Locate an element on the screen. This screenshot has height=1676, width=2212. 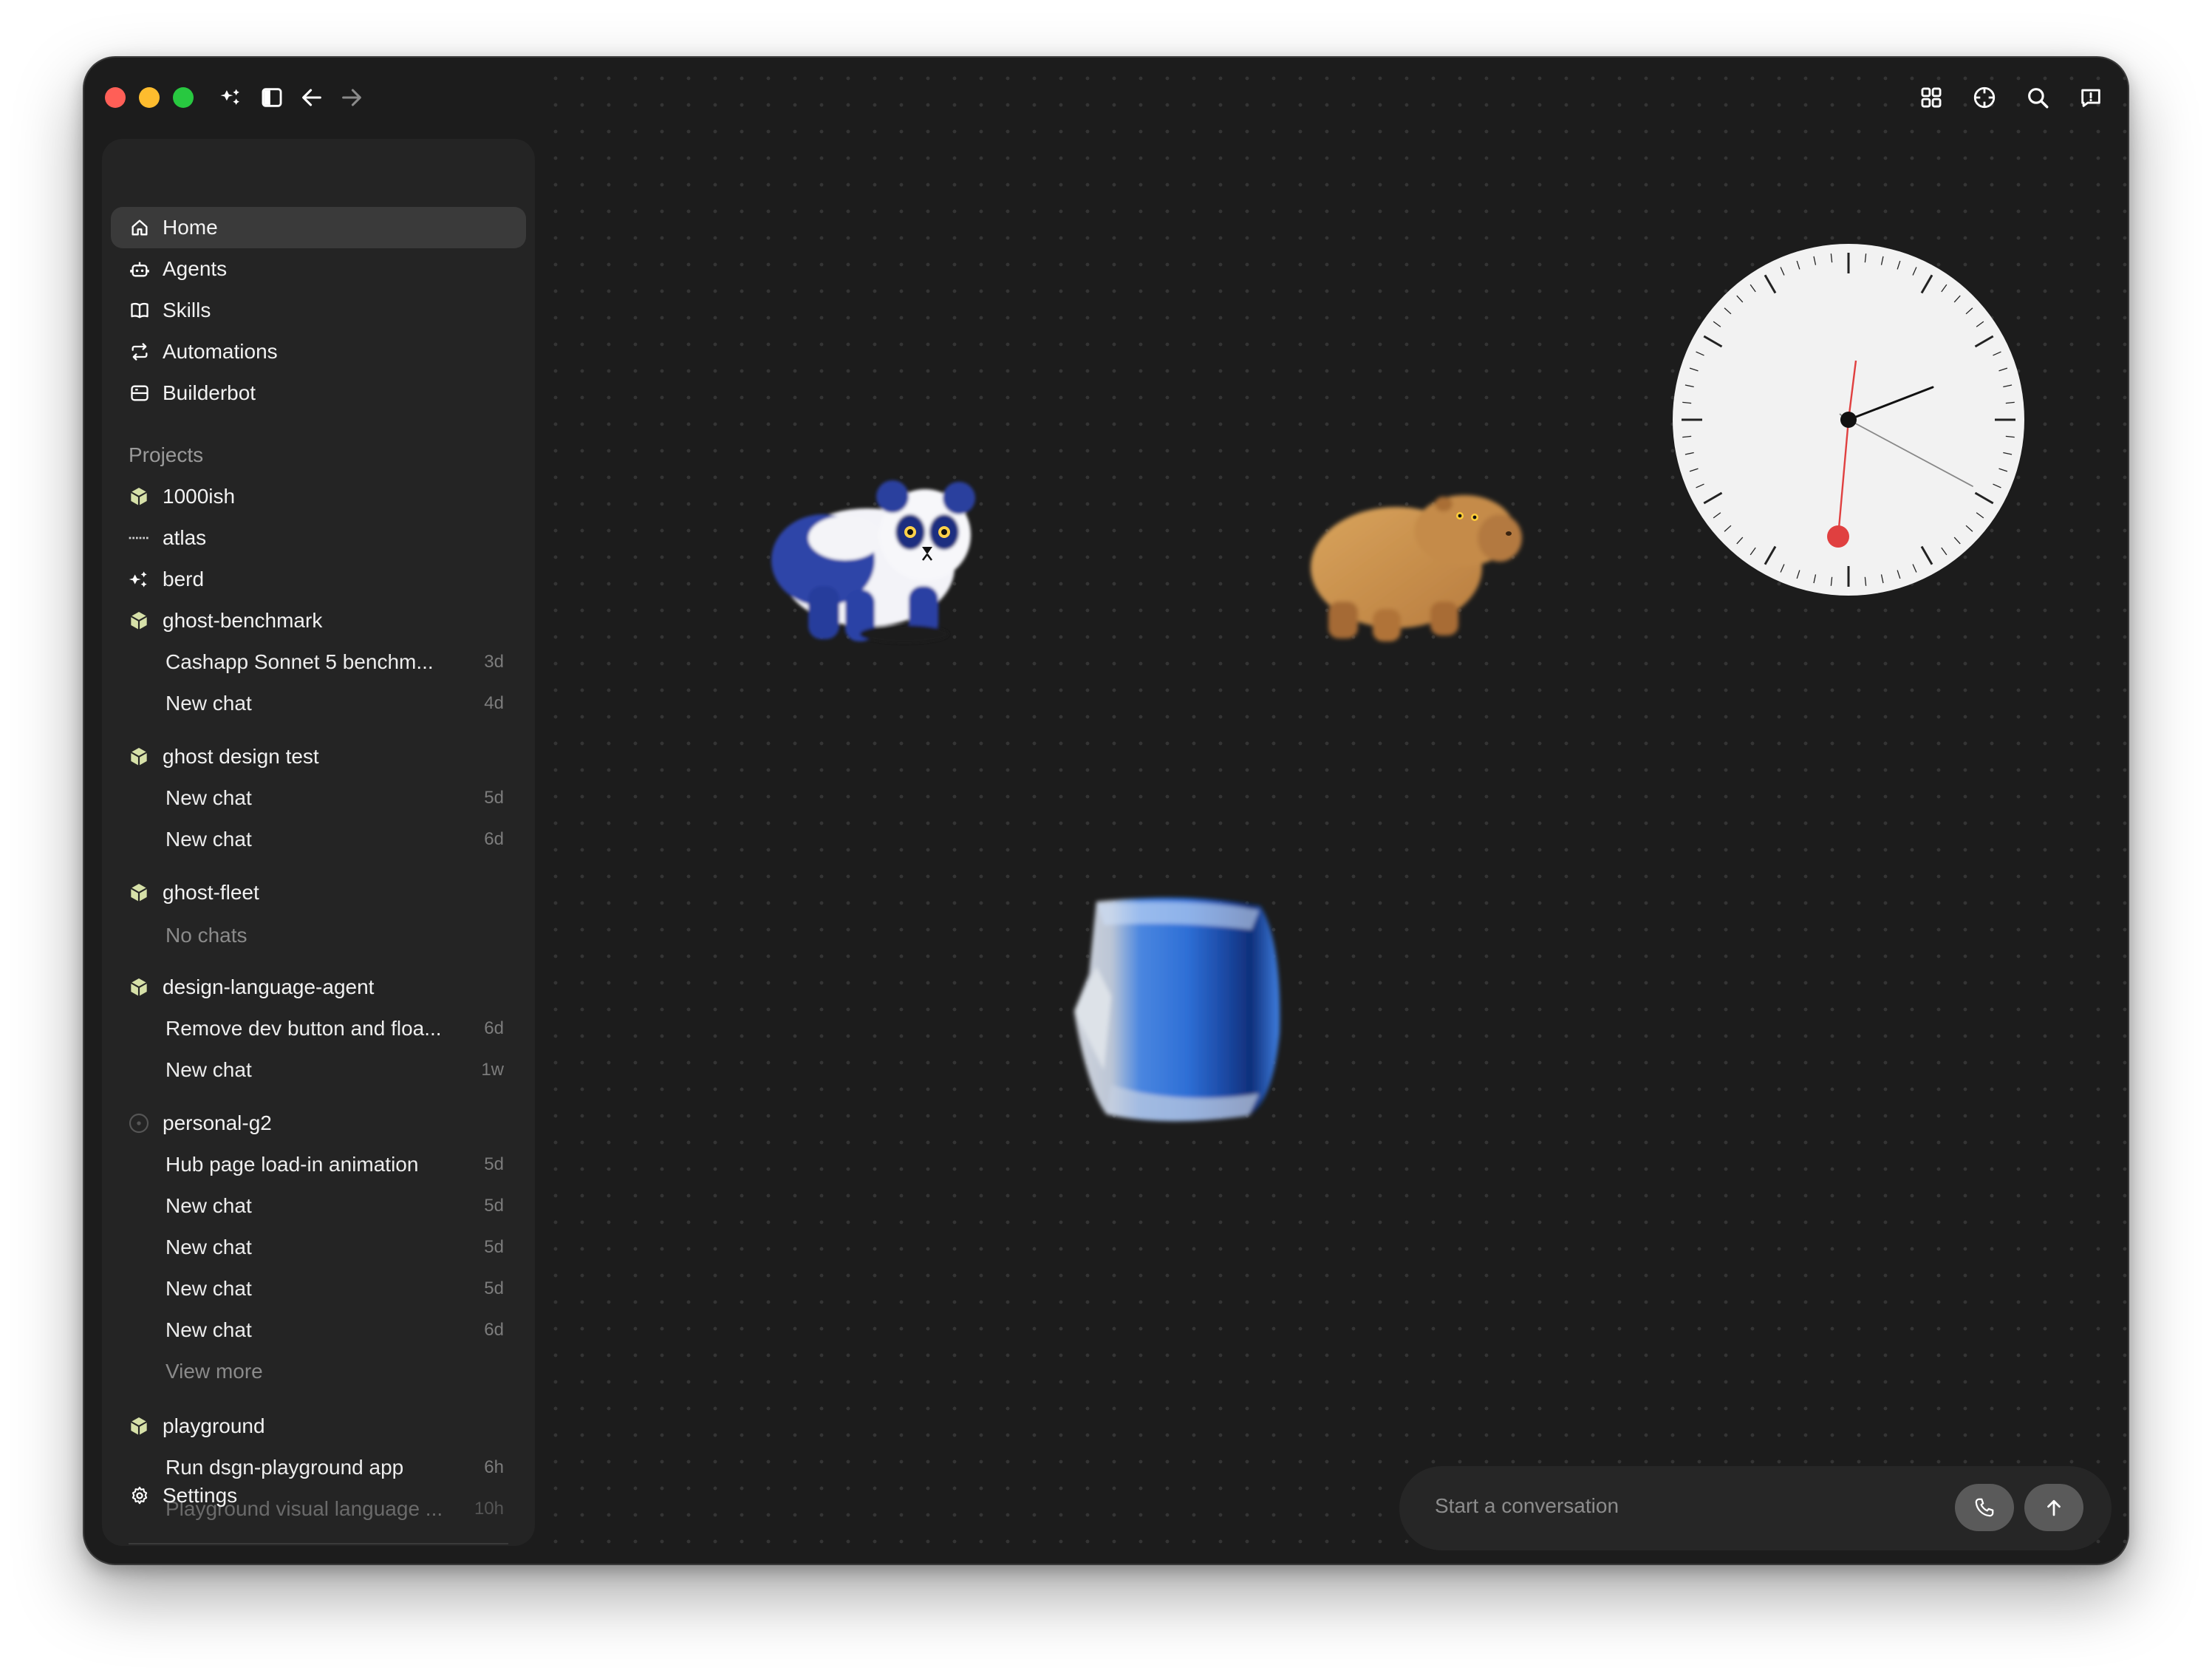
view-more-link: View more is located at coordinates (318, 1371).